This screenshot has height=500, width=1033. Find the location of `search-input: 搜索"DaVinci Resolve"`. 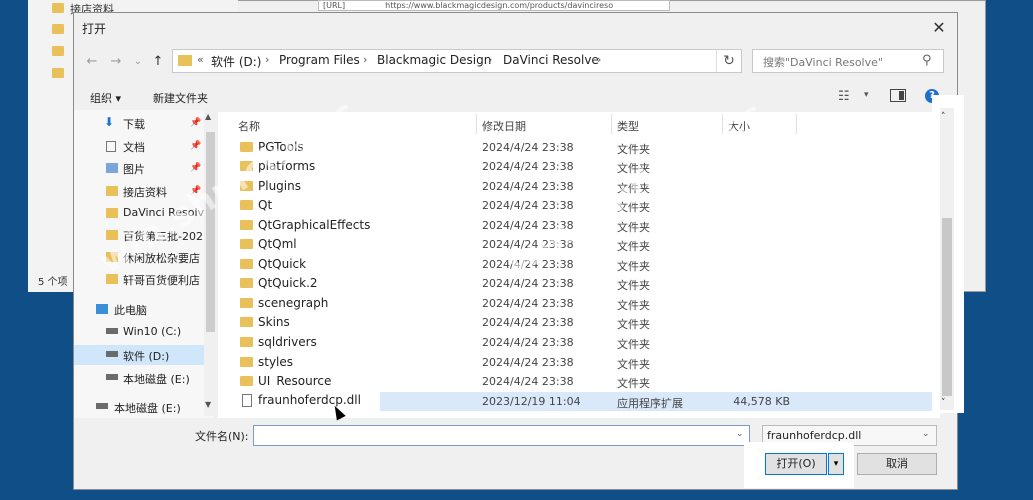

search-input: 搜索"DaVinci Resolve" is located at coordinates (848, 61).